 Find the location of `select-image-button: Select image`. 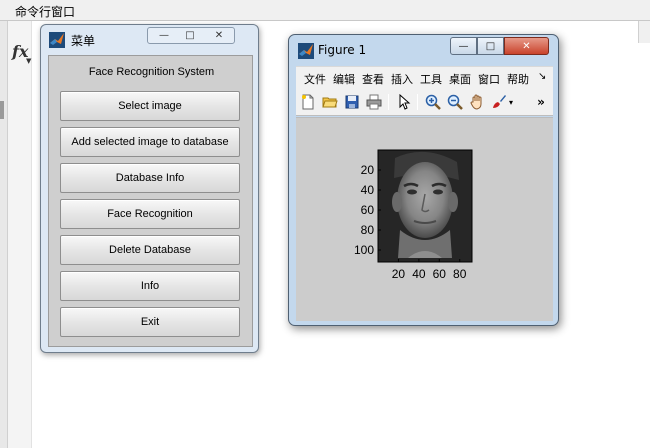

select-image-button: Select image is located at coordinates (150, 106).